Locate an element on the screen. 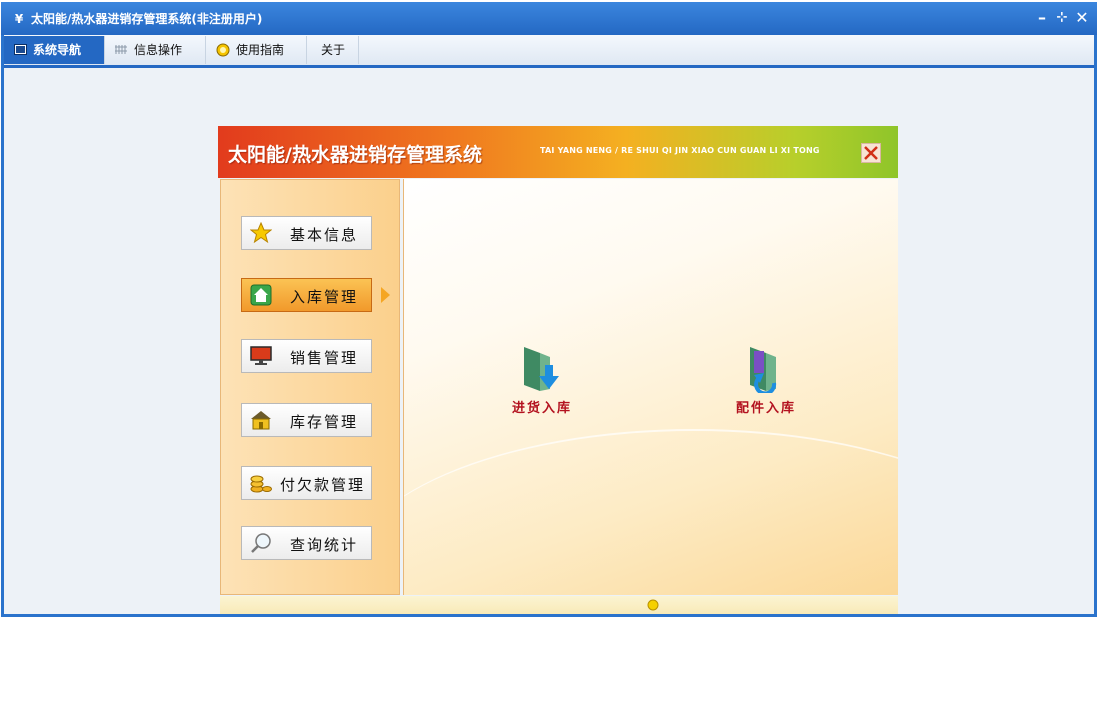 The width and height of the screenshot is (1099, 723). folder-arrow-down-icon is located at coordinates (542, 369).